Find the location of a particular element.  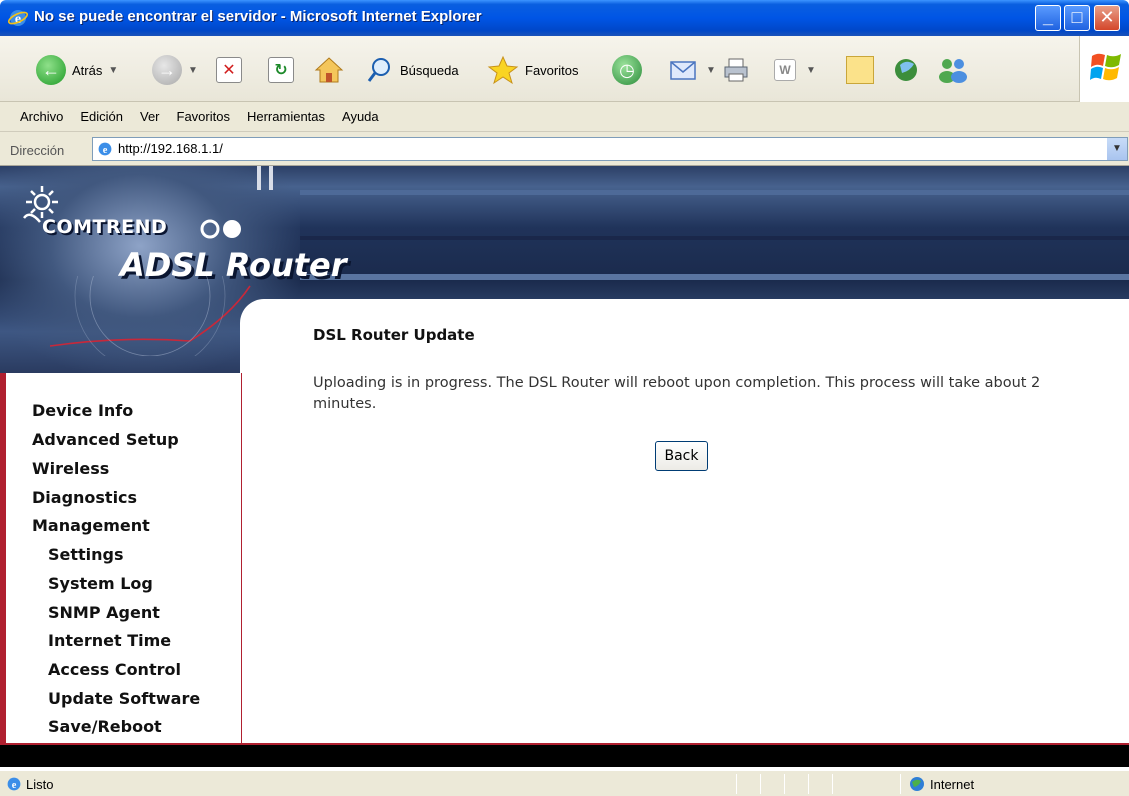

discuss-button is located at coordinates (860, 70).